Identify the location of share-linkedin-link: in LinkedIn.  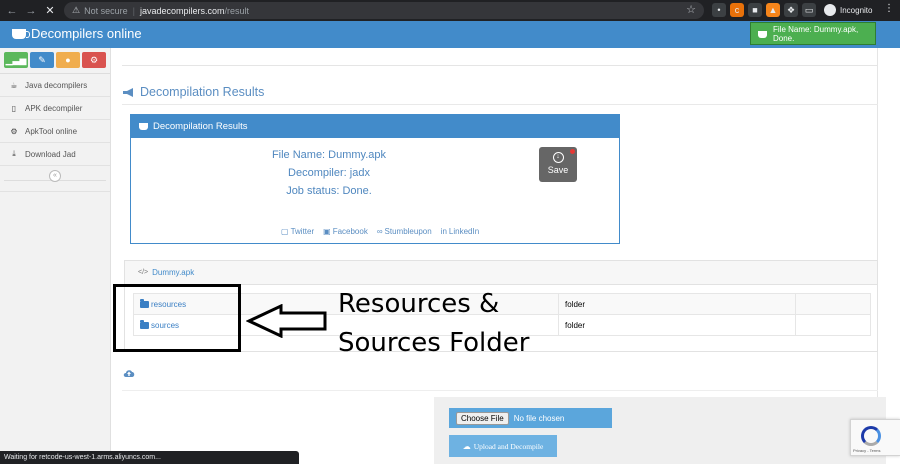
(460, 231).